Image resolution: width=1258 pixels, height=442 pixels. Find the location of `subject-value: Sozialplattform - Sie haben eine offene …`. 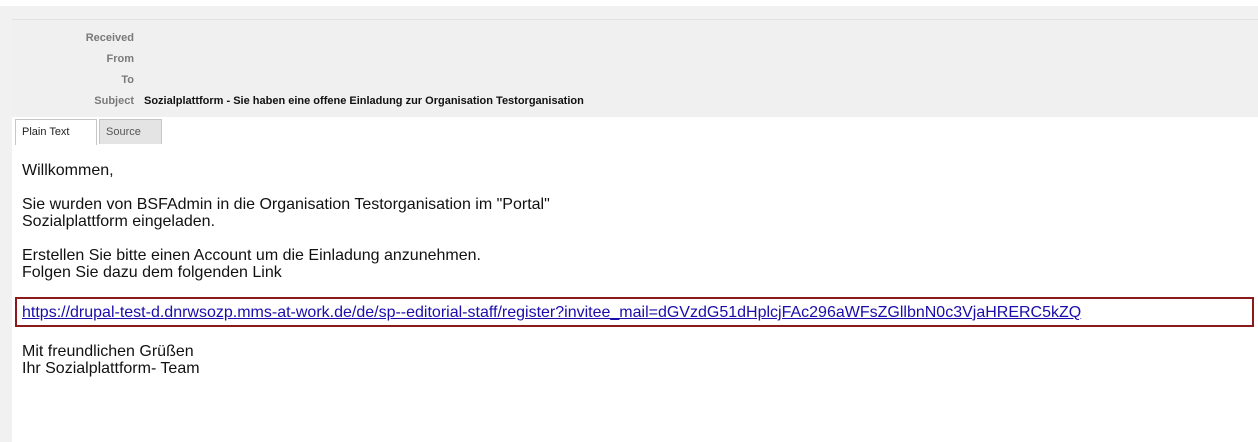

subject-value: Sozialplattform - Sie haben eine offene … is located at coordinates (364, 101).